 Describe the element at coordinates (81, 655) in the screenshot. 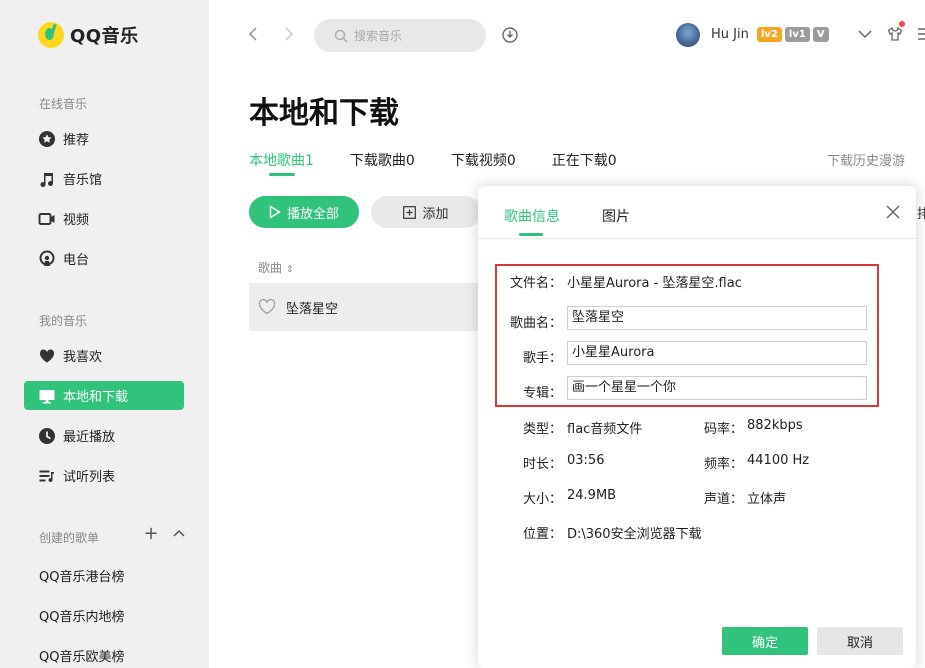

I see `playlist-item: QQ音乐欧美榜` at that location.